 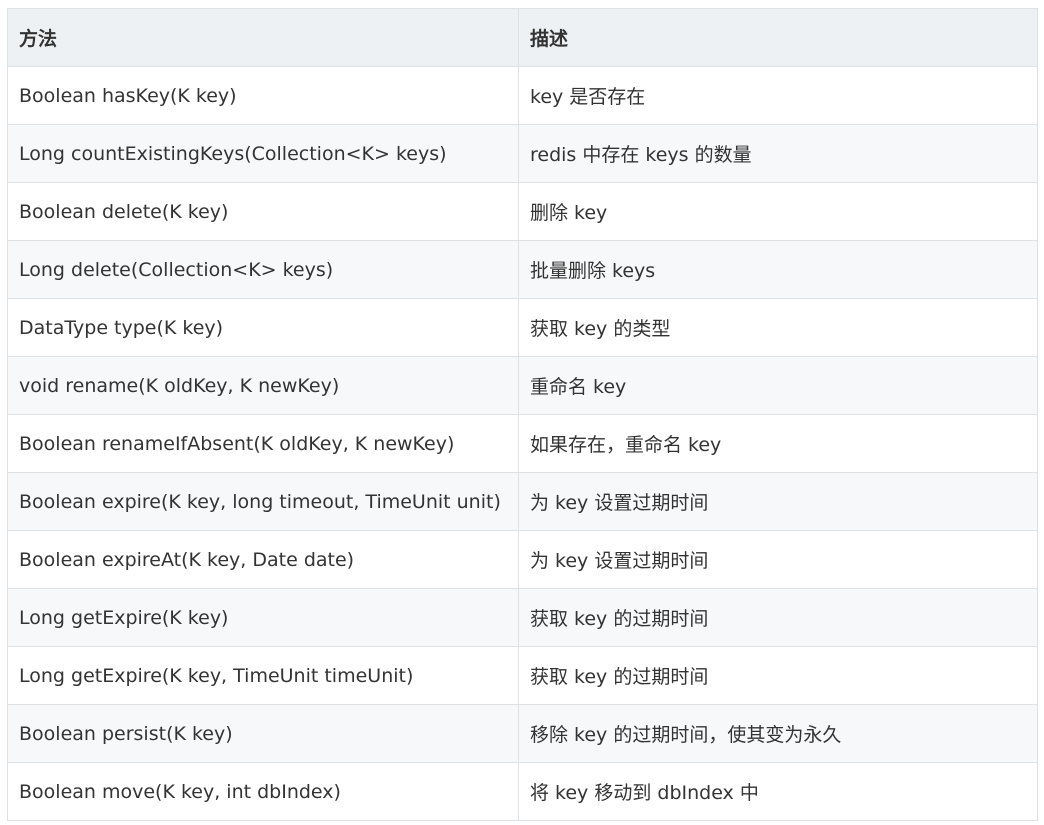 What do you see at coordinates (263, 791) in the screenshot?
I see `method-cell: Boolean move(K key, int dbIndex)` at bounding box center [263, 791].